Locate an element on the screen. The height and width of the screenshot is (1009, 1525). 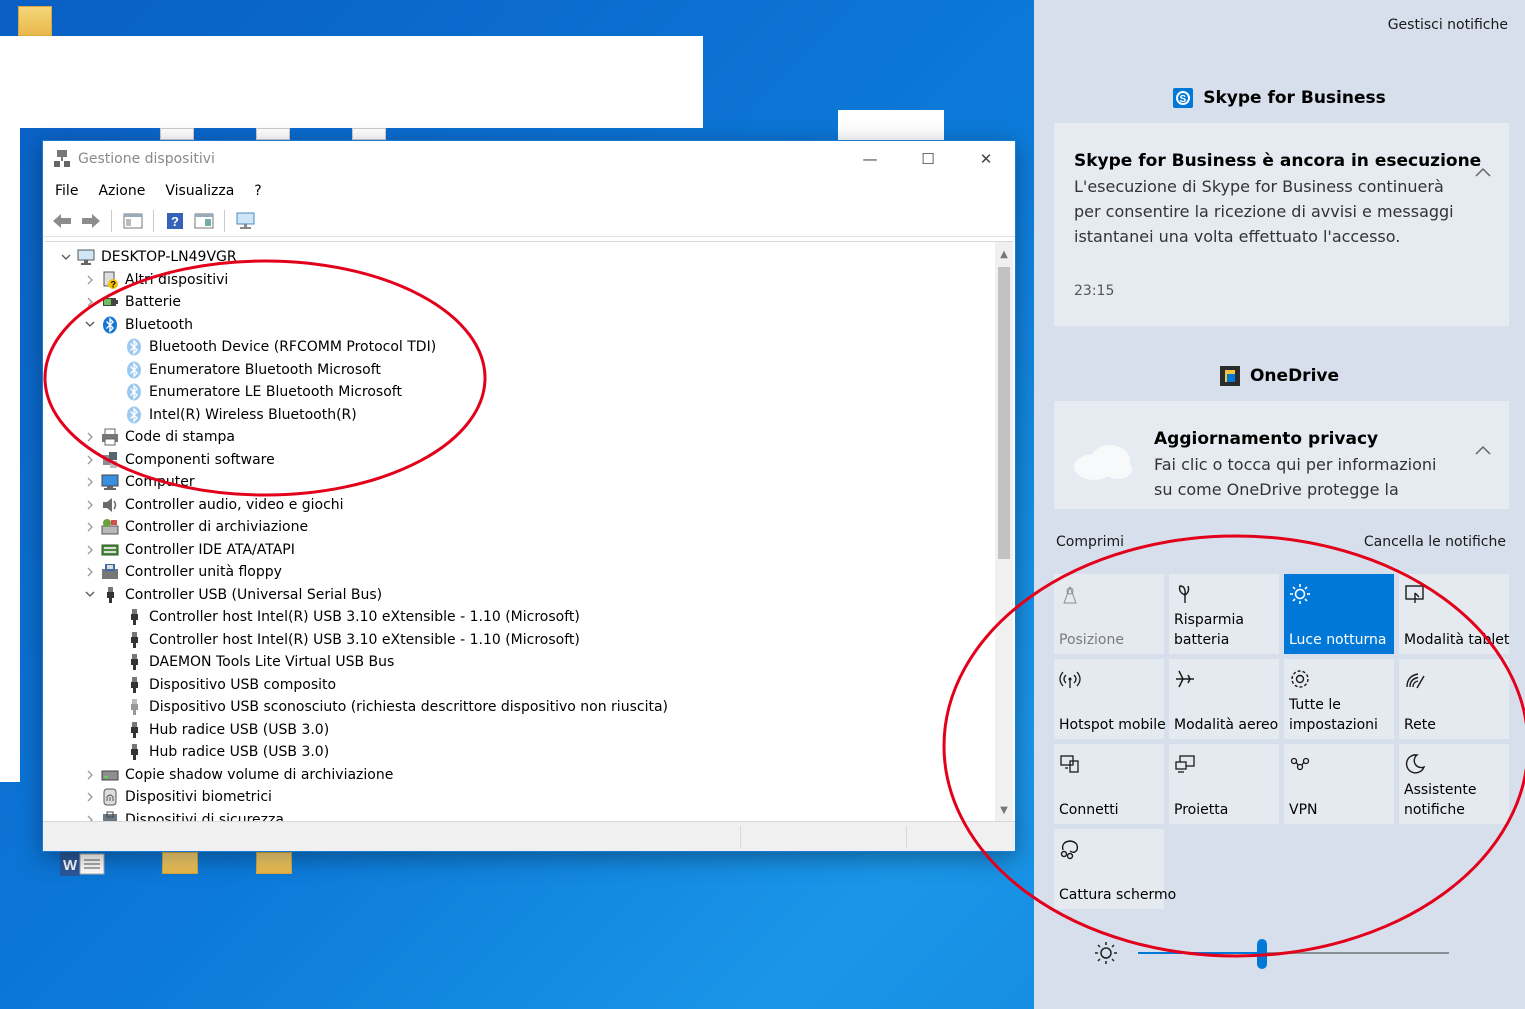
quick-action-connect: Connetti is located at coordinates (1109, 784).